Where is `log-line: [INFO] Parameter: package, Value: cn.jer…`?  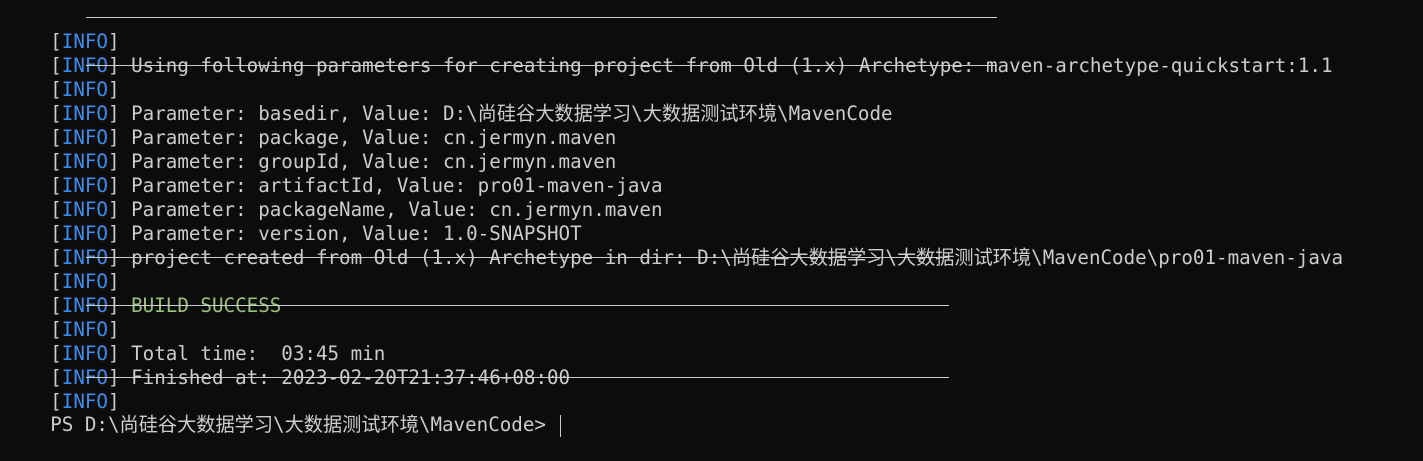
log-line: [INFO] Parameter: package, Value: cn.jer… is located at coordinates (310, 125).